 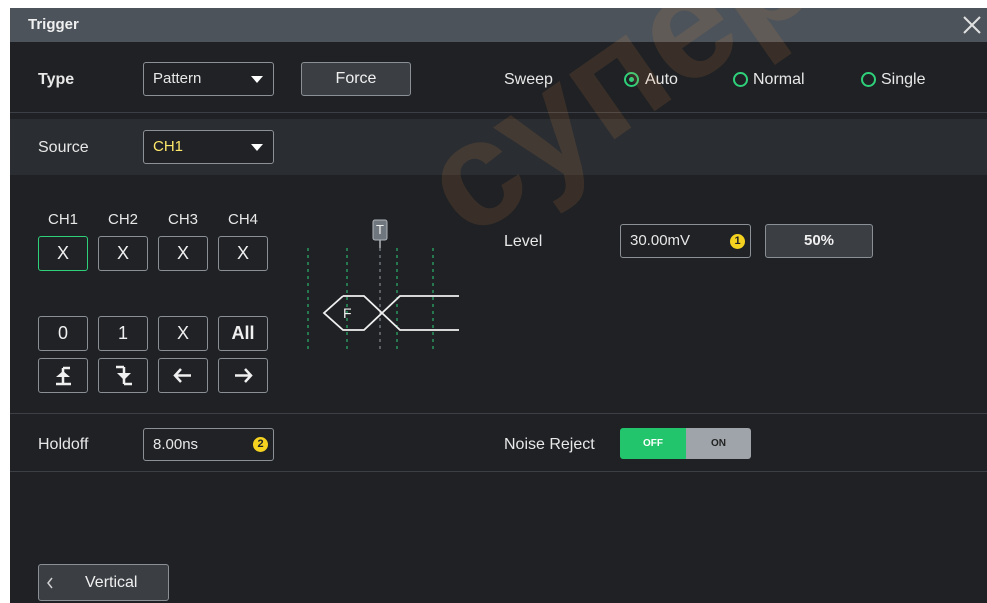 I want to click on channel-label: CH3, so click(x=182, y=219).